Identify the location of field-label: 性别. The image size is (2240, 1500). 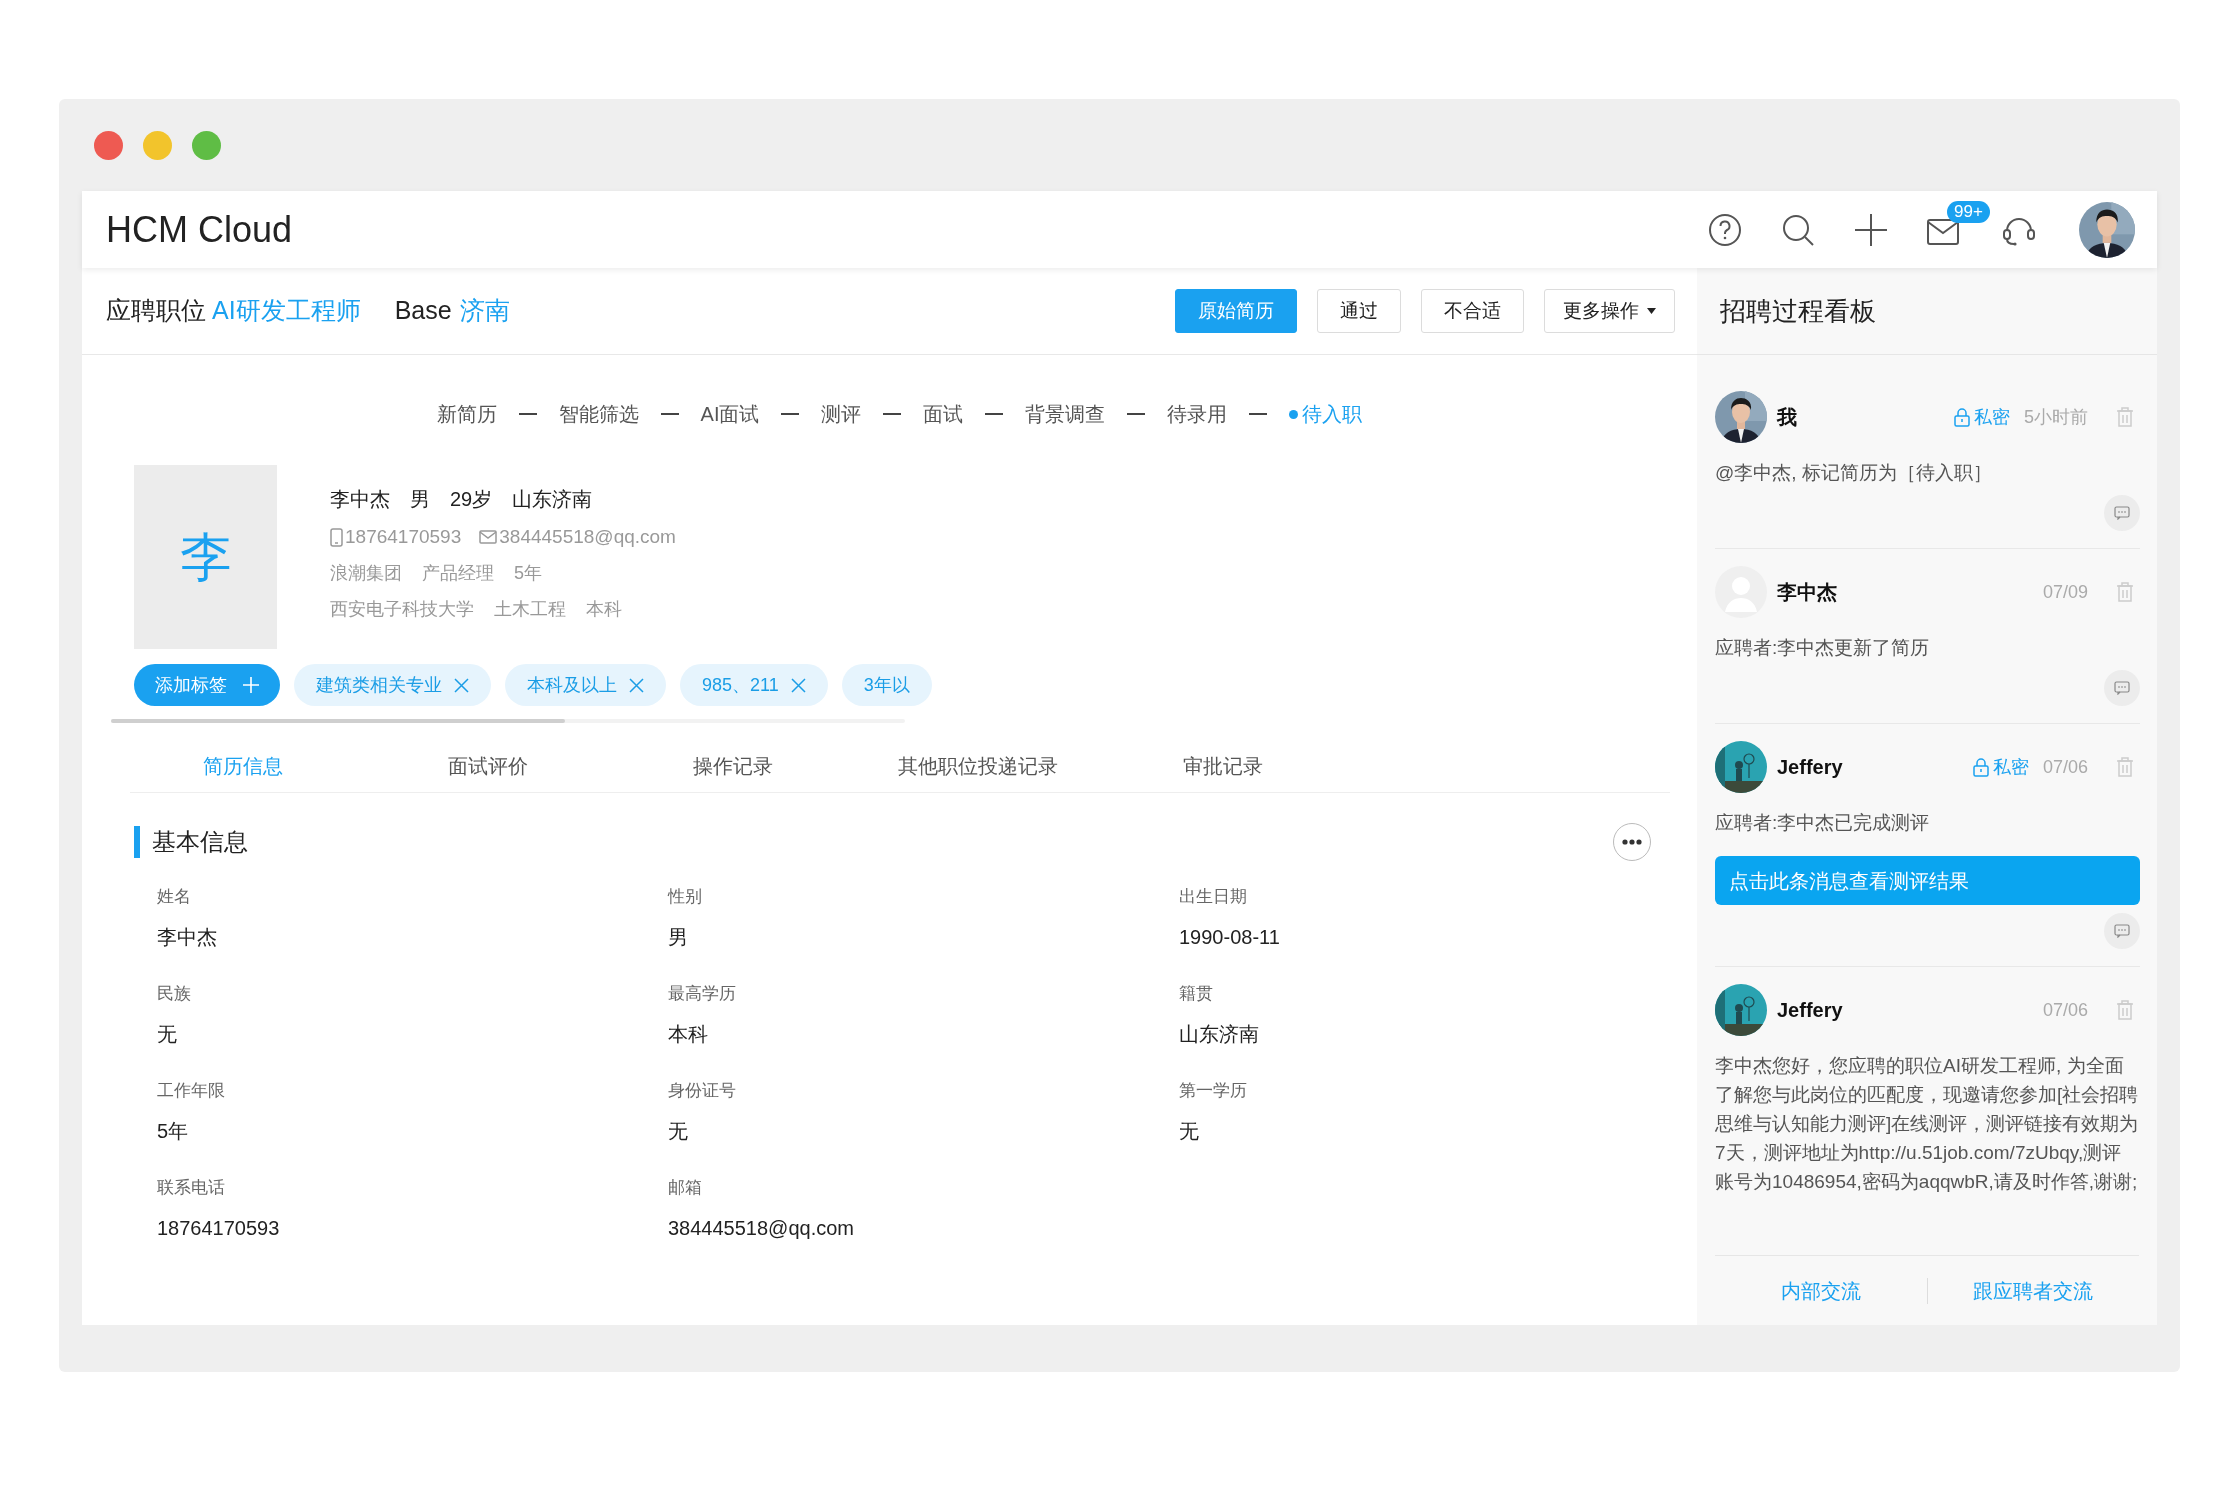
(685, 897).